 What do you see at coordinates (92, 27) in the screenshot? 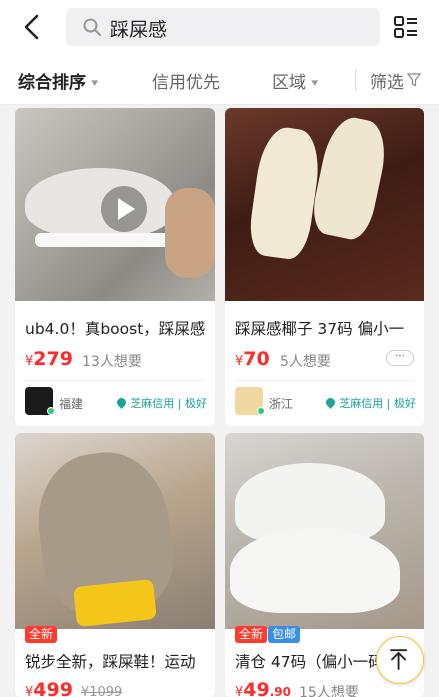
I see `search-icon` at bounding box center [92, 27].